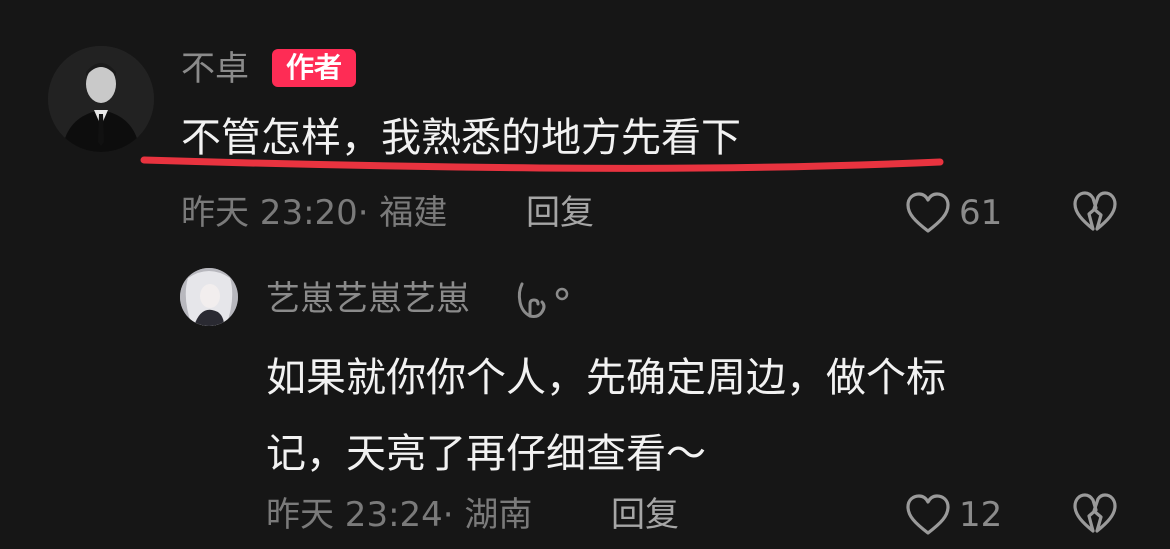 The image size is (1170, 549). Describe the element at coordinates (486, 454) in the screenshot. I see `reply-text-line-2: 记，天亮了再仔细查看～` at that location.